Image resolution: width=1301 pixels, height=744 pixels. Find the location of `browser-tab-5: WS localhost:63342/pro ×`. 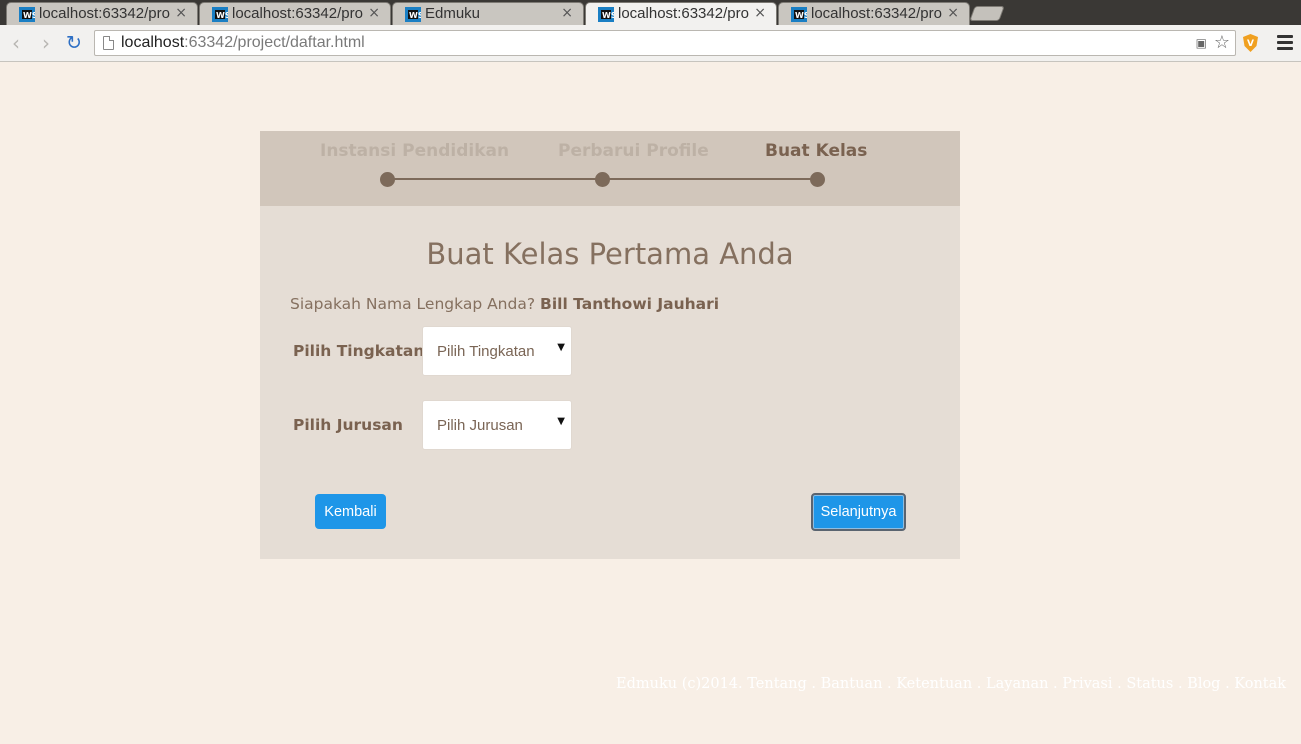

browser-tab-5: WS localhost:63342/pro × is located at coordinates (874, 13).